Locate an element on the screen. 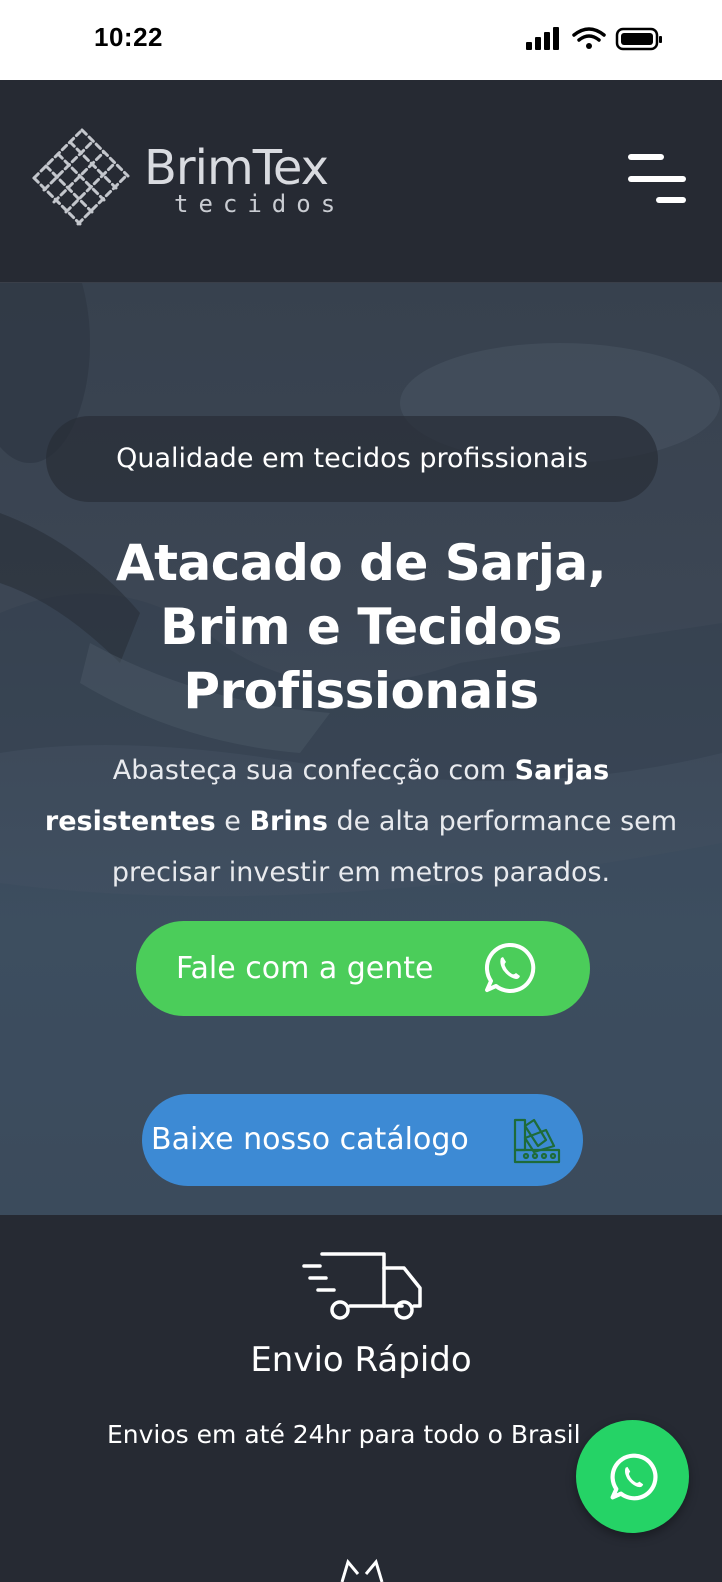 This screenshot has height=1582, width=722. contact-whatsapp-label: Fale com a gente is located at coordinates (305, 968).